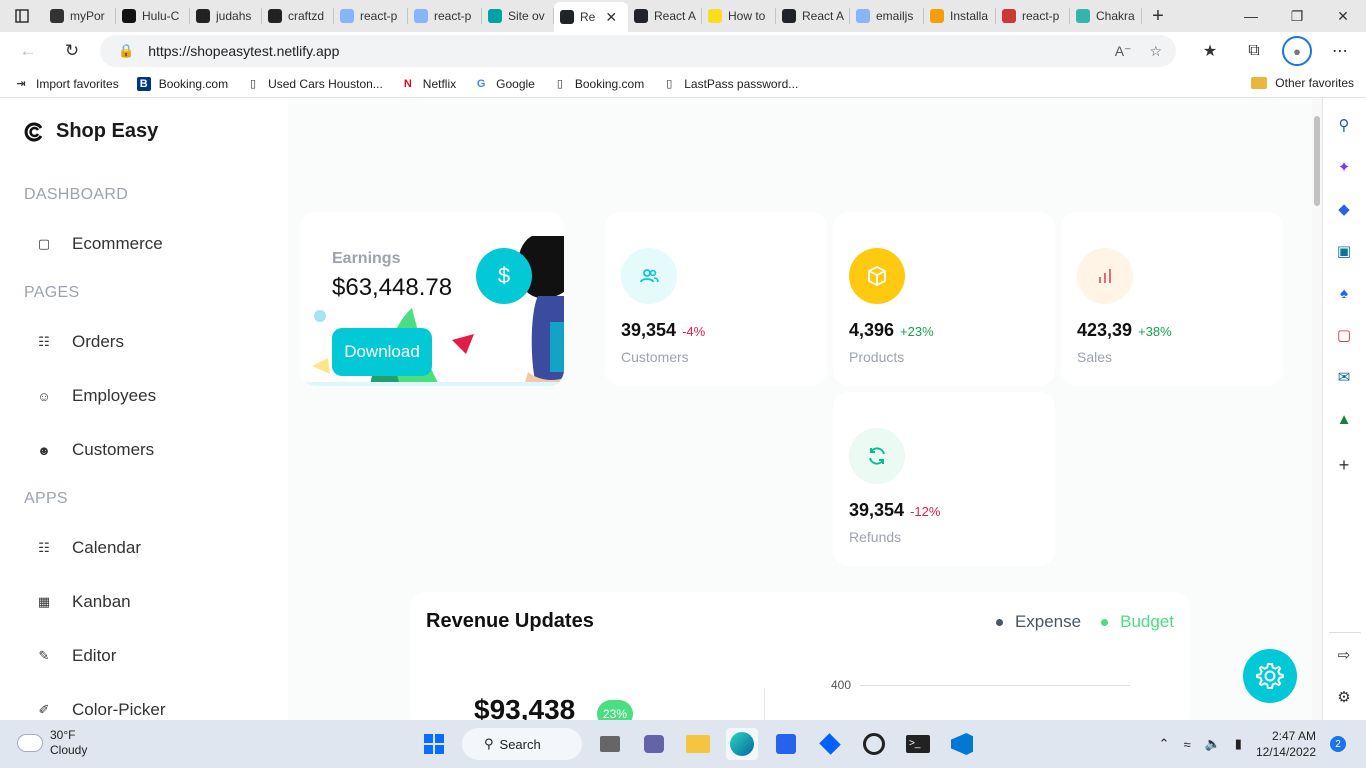  I want to click on browser-tab: Installa, so click(960, 16).